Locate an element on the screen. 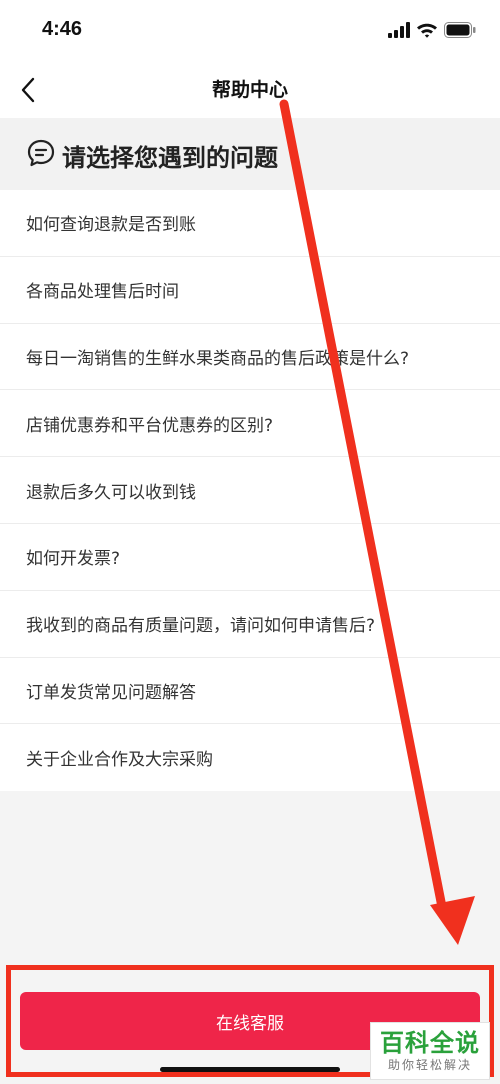  faq-item-label: 店铺优惠券和平台优惠券的区别? is located at coordinates (150, 425).